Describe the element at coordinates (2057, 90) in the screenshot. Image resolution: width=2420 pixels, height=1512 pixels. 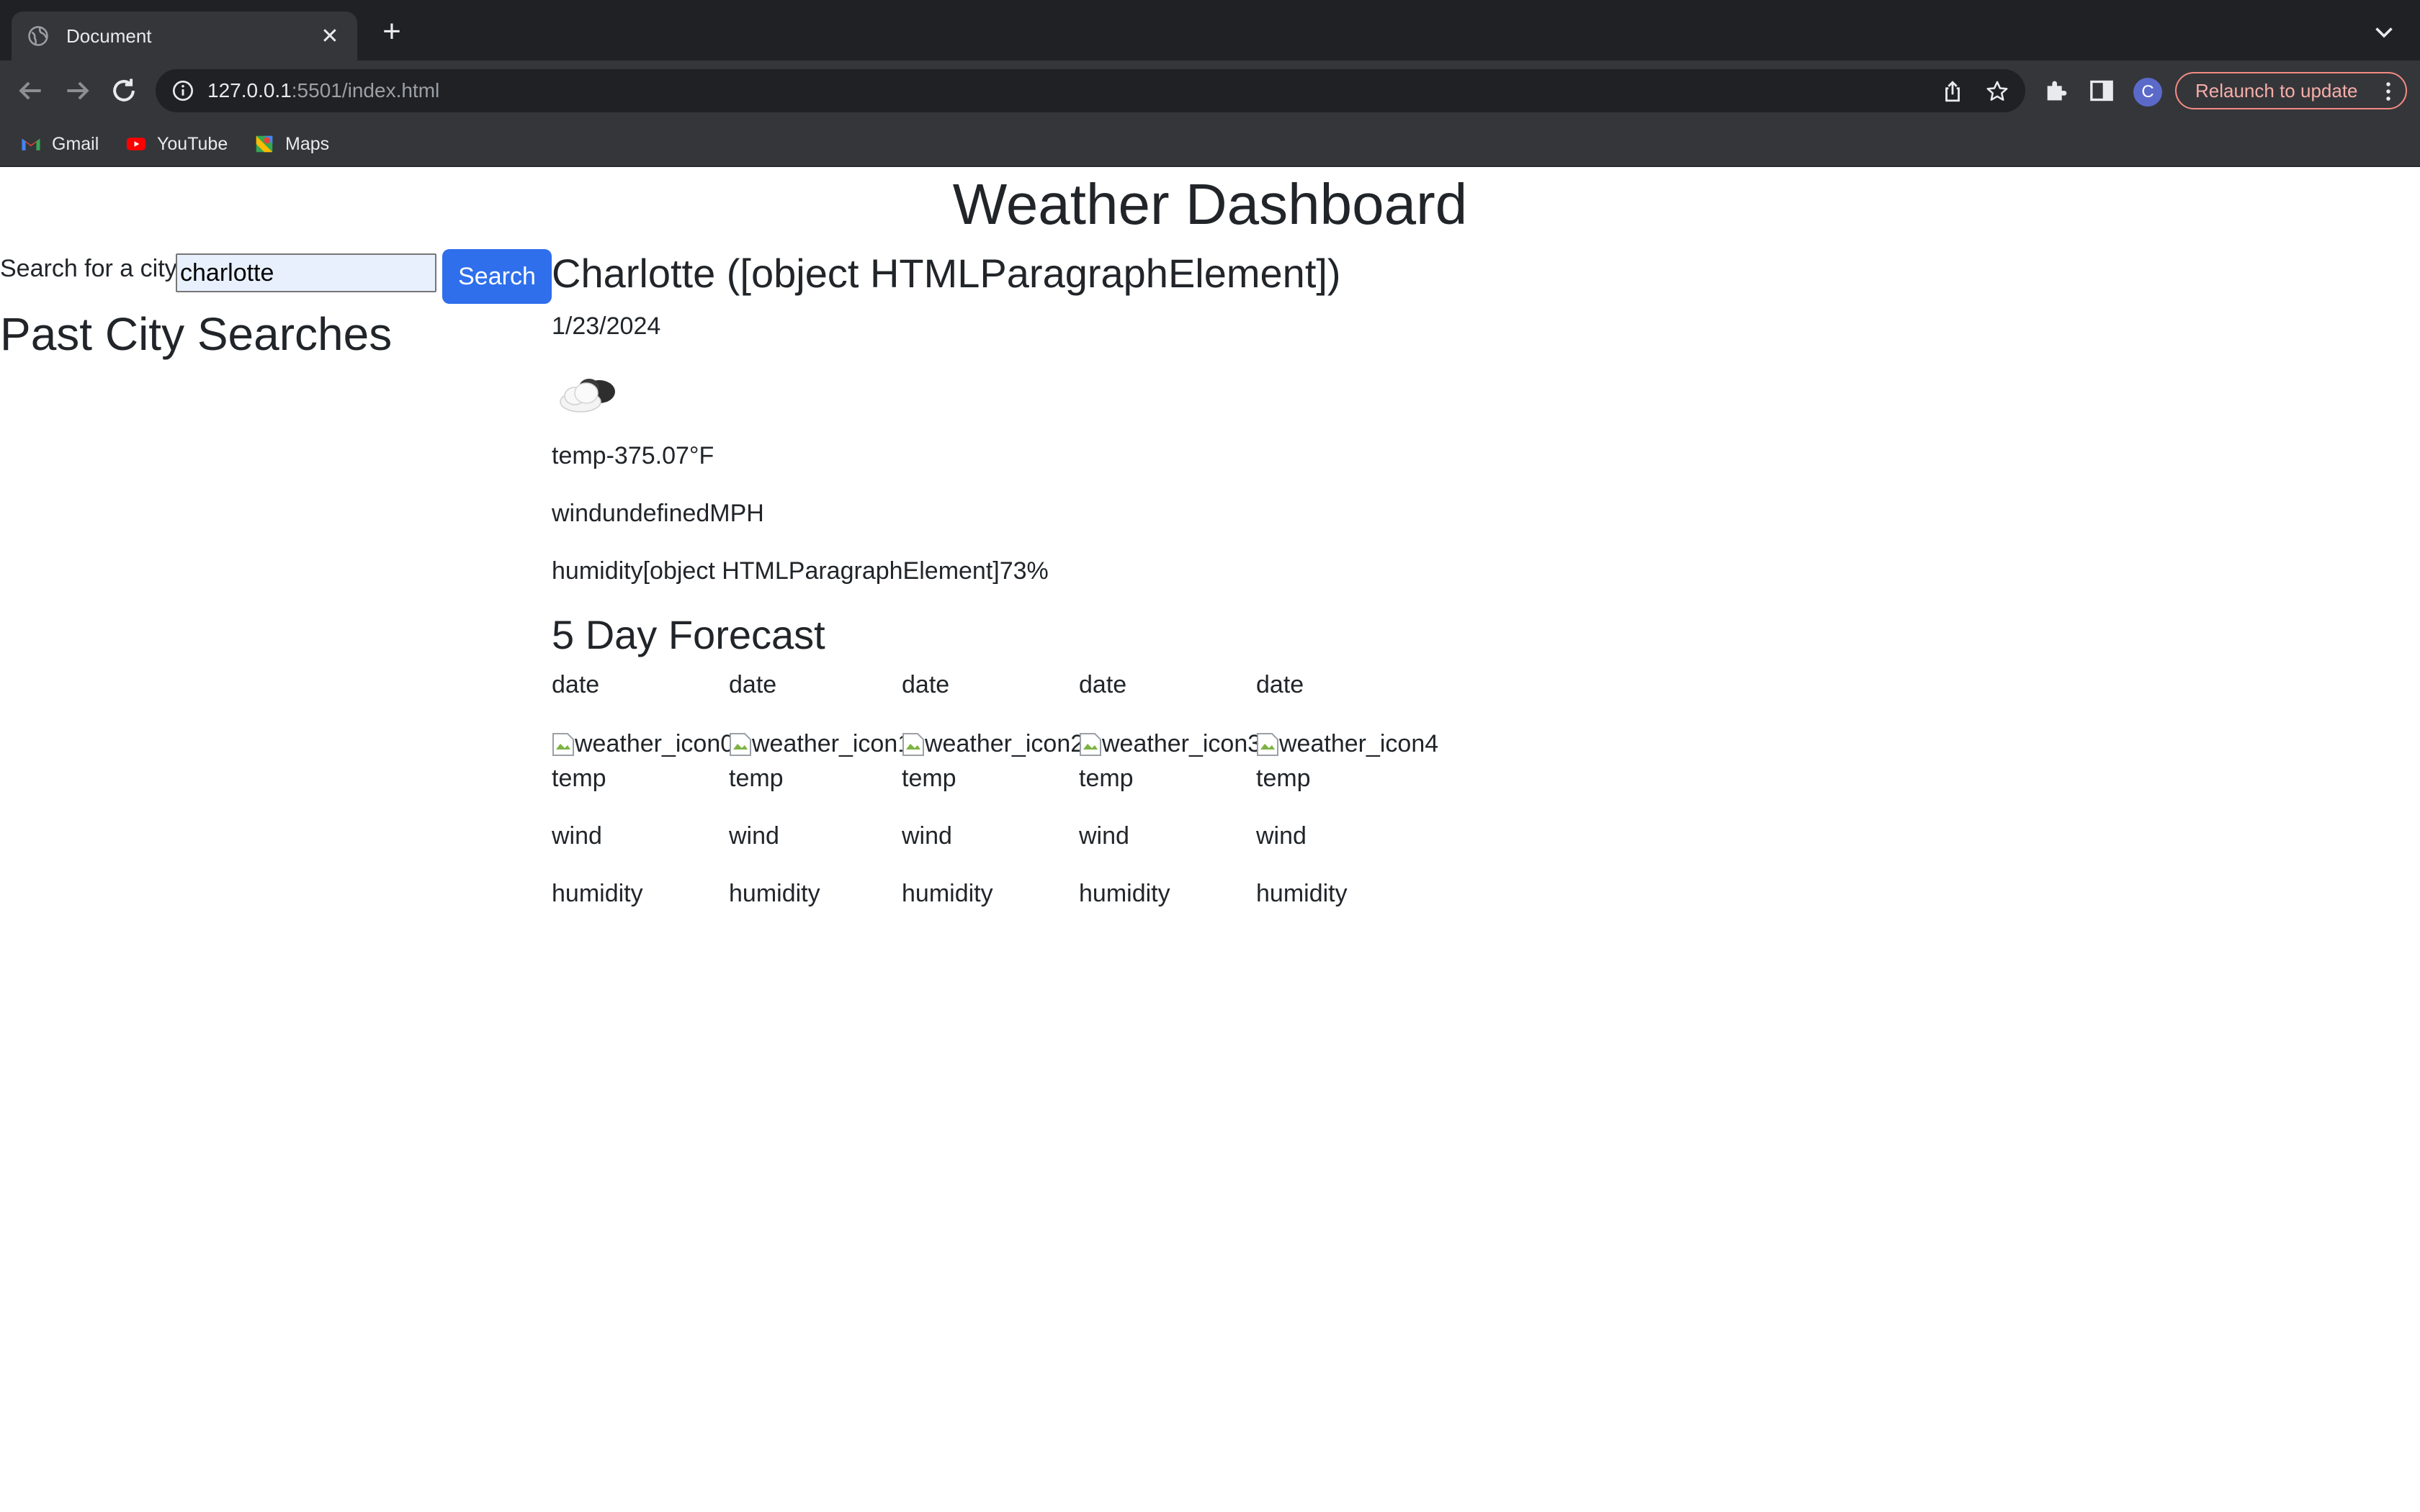
I see `extensions-icon` at that location.